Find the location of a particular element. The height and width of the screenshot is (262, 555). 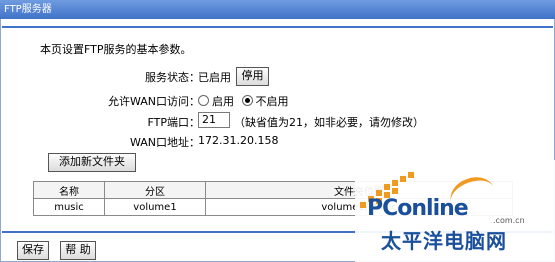

cell-name: music is located at coordinates (69, 207).